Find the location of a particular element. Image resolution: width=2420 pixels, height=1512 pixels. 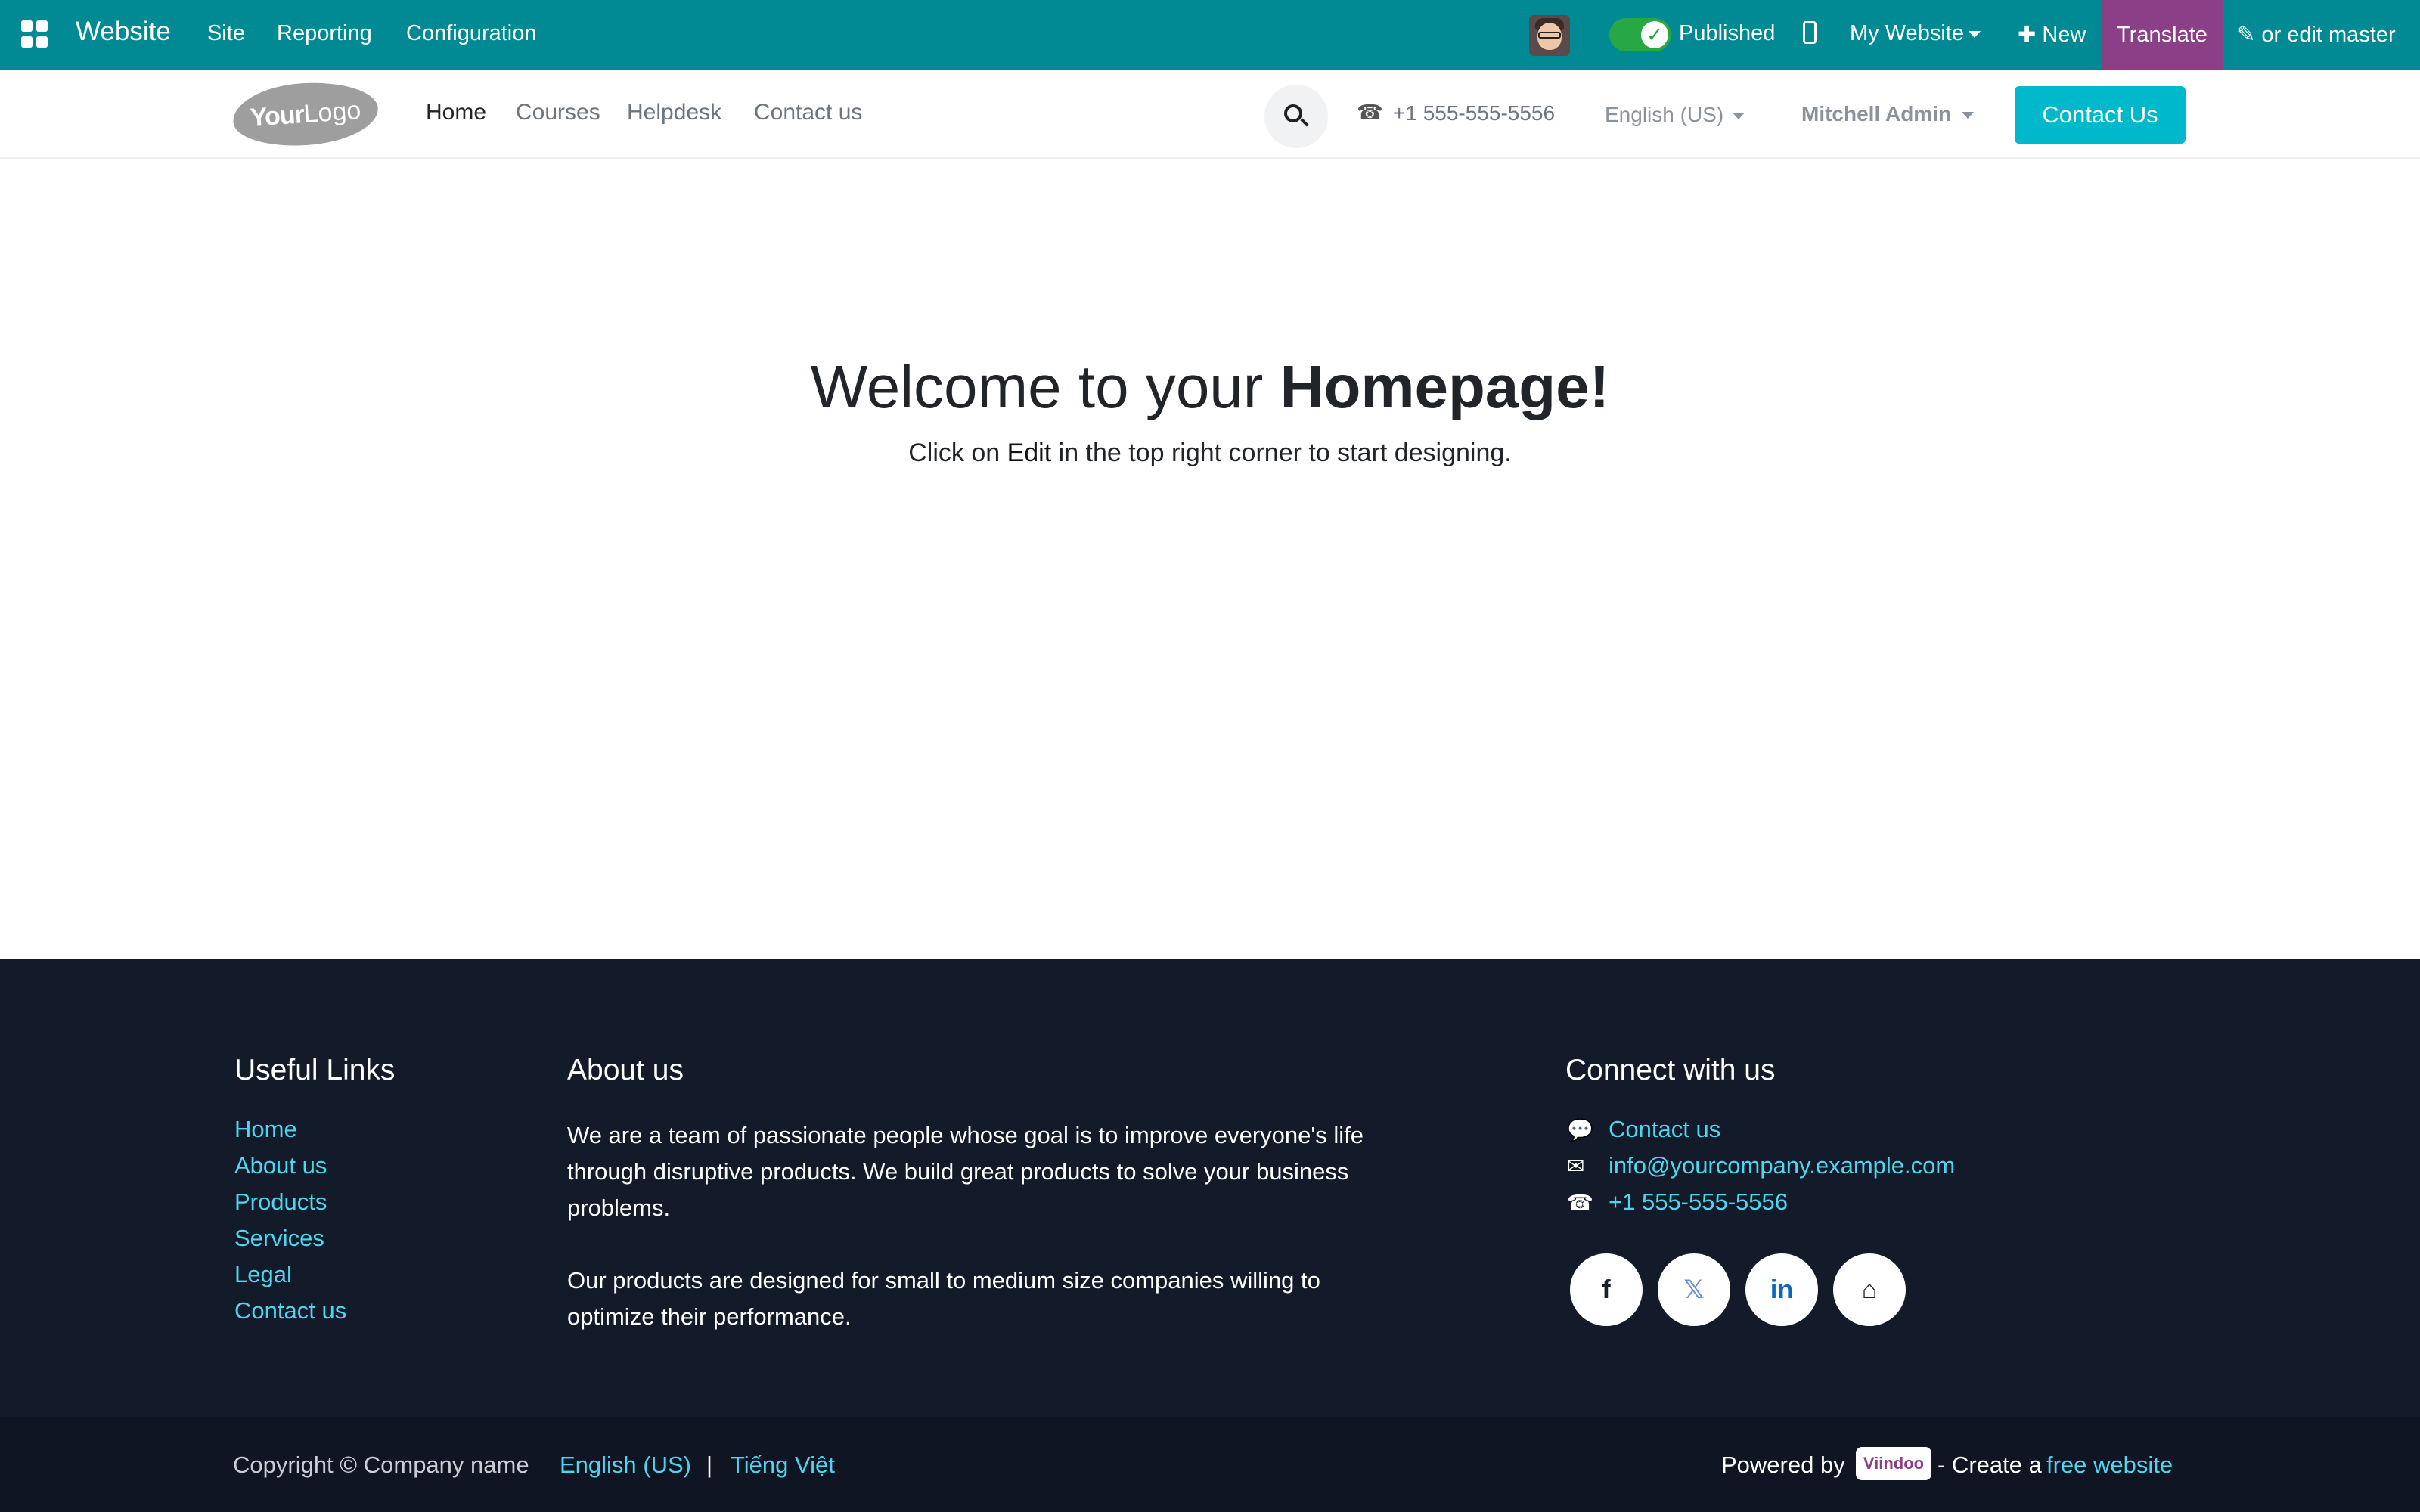

publish-toggle: ✓ is located at coordinates (1640, 34).